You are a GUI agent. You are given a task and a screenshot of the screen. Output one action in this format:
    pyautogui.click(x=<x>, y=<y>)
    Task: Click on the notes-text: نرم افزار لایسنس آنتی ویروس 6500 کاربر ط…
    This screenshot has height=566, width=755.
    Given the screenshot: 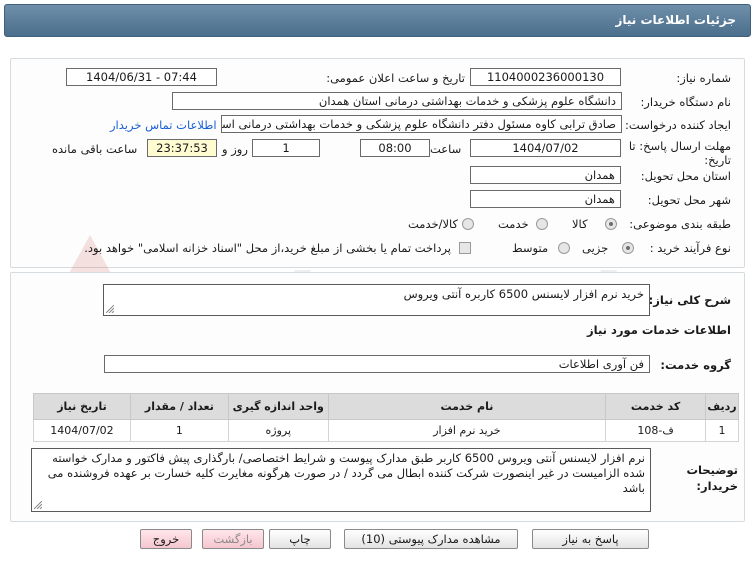 What is the action you would take?
    pyautogui.click(x=346, y=473)
    